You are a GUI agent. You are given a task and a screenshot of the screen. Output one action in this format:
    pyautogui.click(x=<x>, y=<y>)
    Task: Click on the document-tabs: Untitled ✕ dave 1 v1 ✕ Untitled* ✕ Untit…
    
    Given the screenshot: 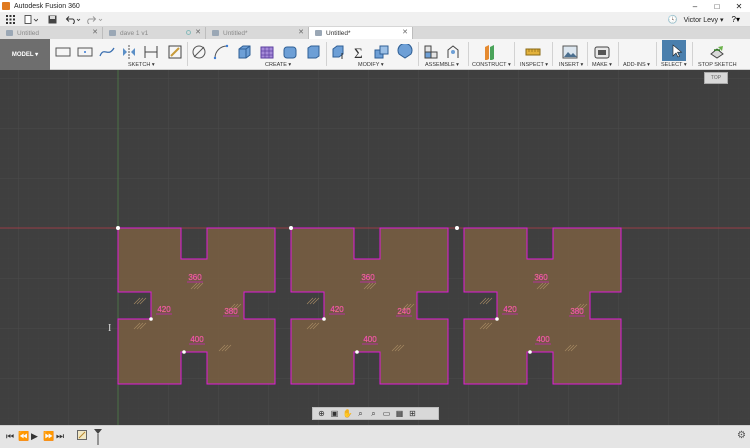 What is the action you would take?
    pyautogui.click(x=375, y=33)
    